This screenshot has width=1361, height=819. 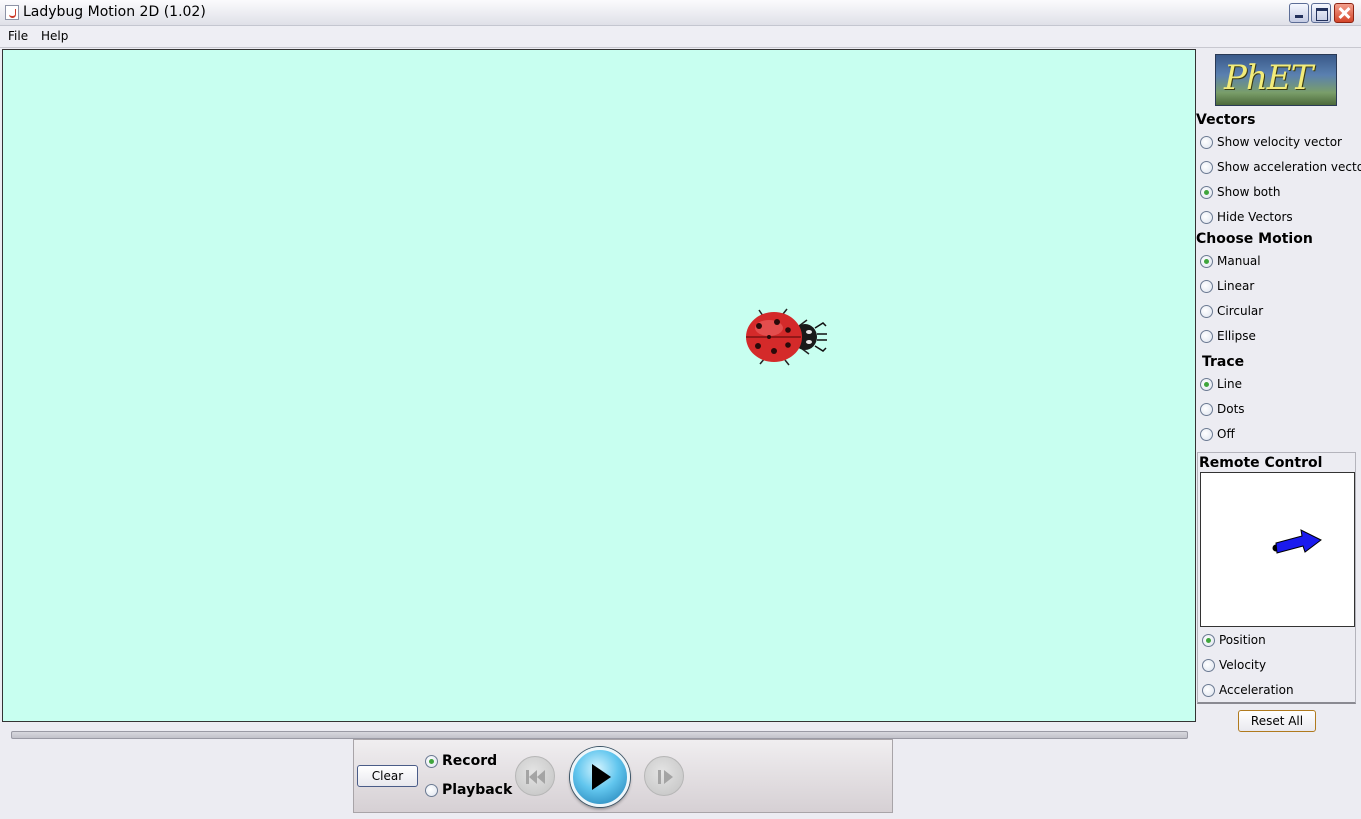 What do you see at coordinates (1321, 13) in the screenshot?
I see `maximize-button` at bounding box center [1321, 13].